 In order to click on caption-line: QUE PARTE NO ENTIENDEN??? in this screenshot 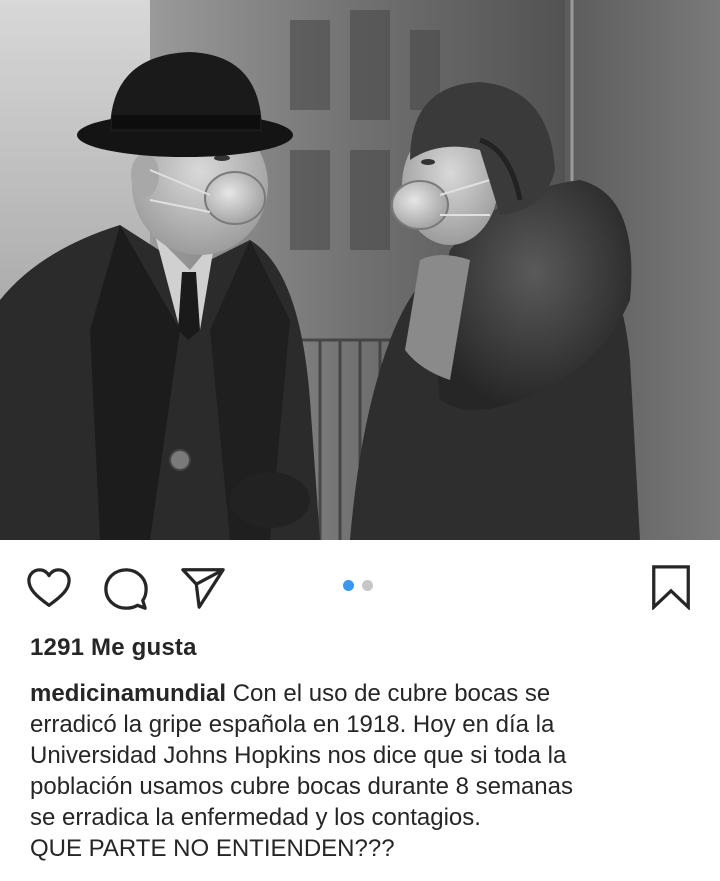, I will do `click(212, 848)`.